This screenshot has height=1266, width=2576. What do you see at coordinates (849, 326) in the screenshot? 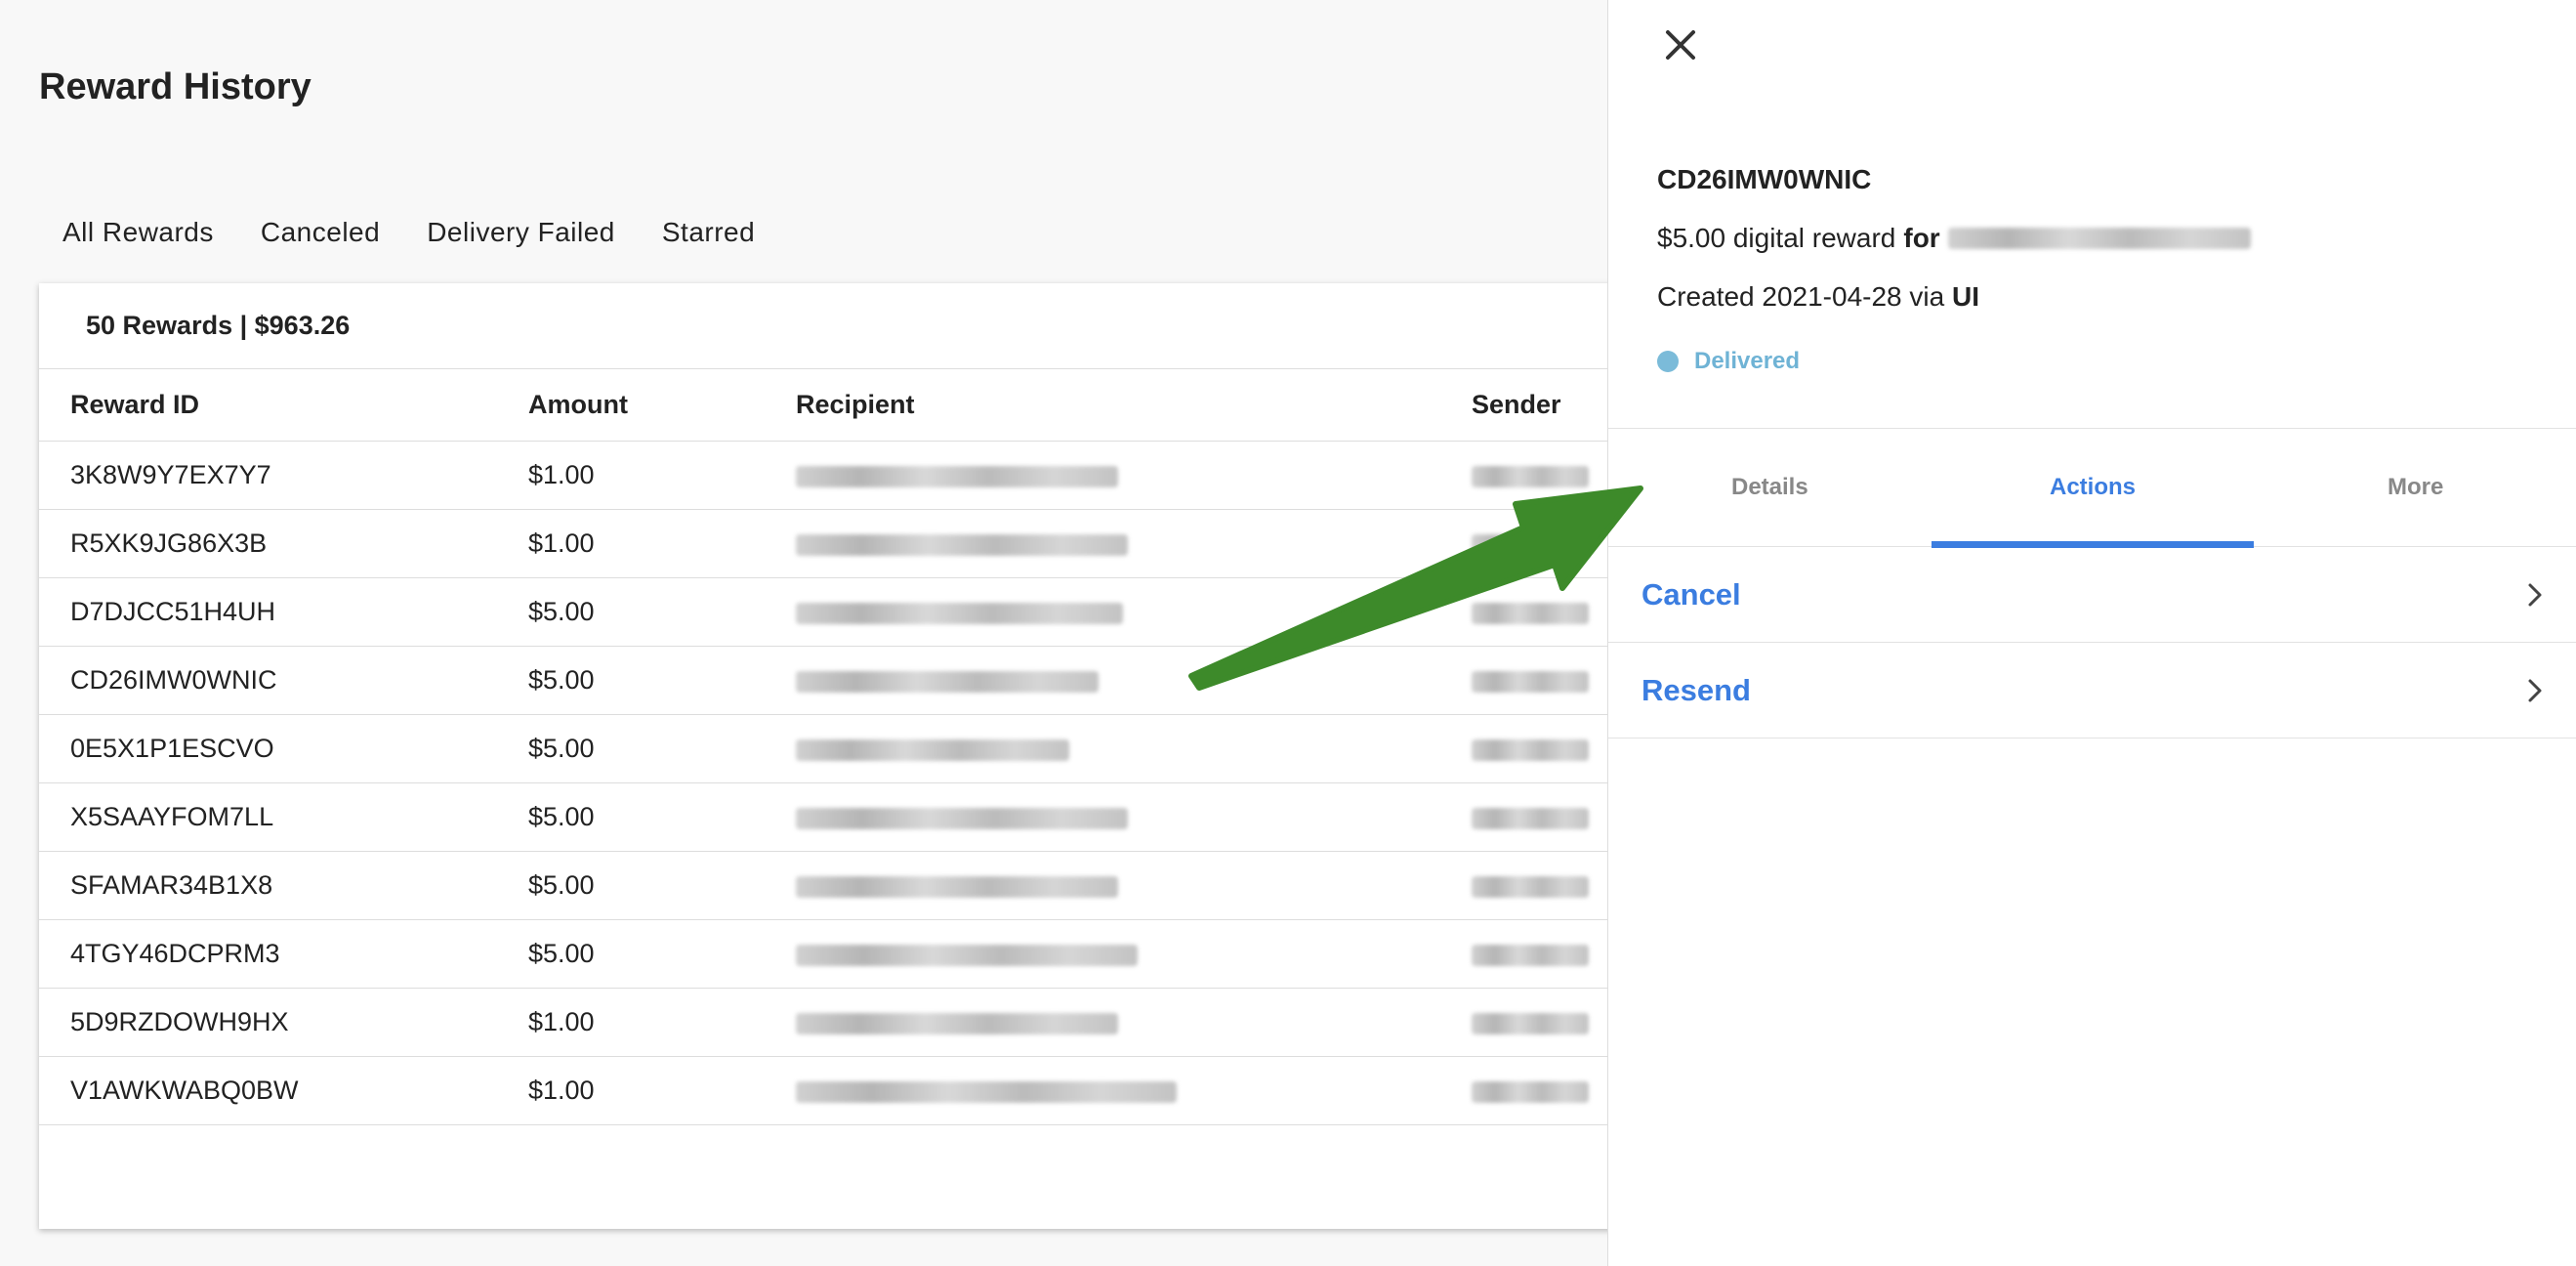
I see `rewards-summary: 50 Rewards | $963.26` at bounding box center [849, 326].